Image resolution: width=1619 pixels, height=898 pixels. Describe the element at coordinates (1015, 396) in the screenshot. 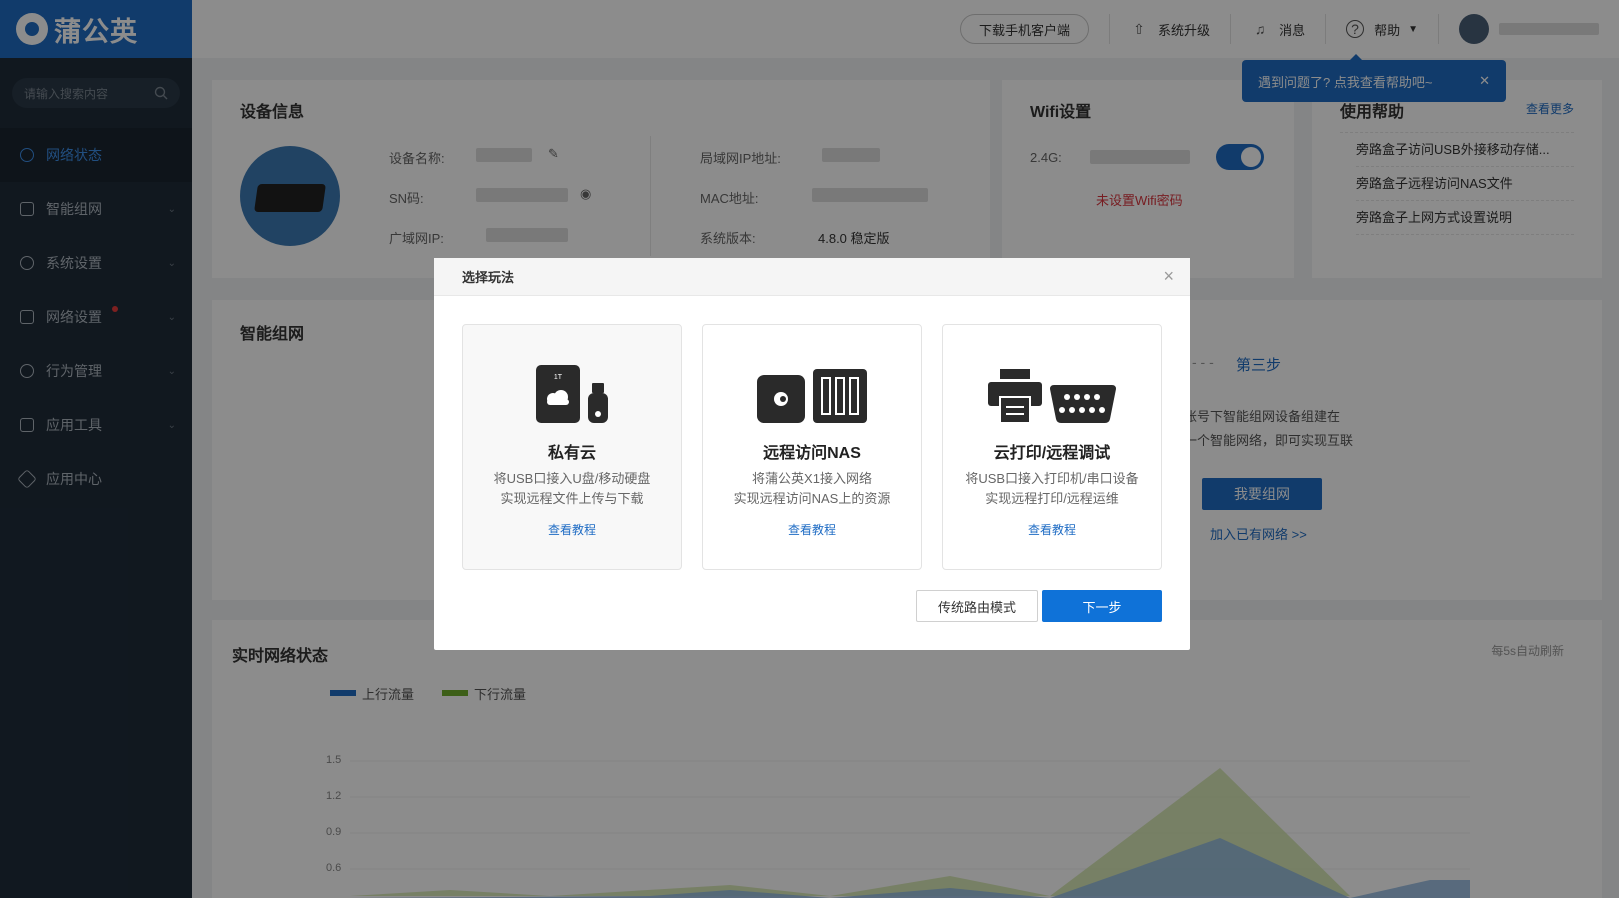

I see `printer-icon` at that location.